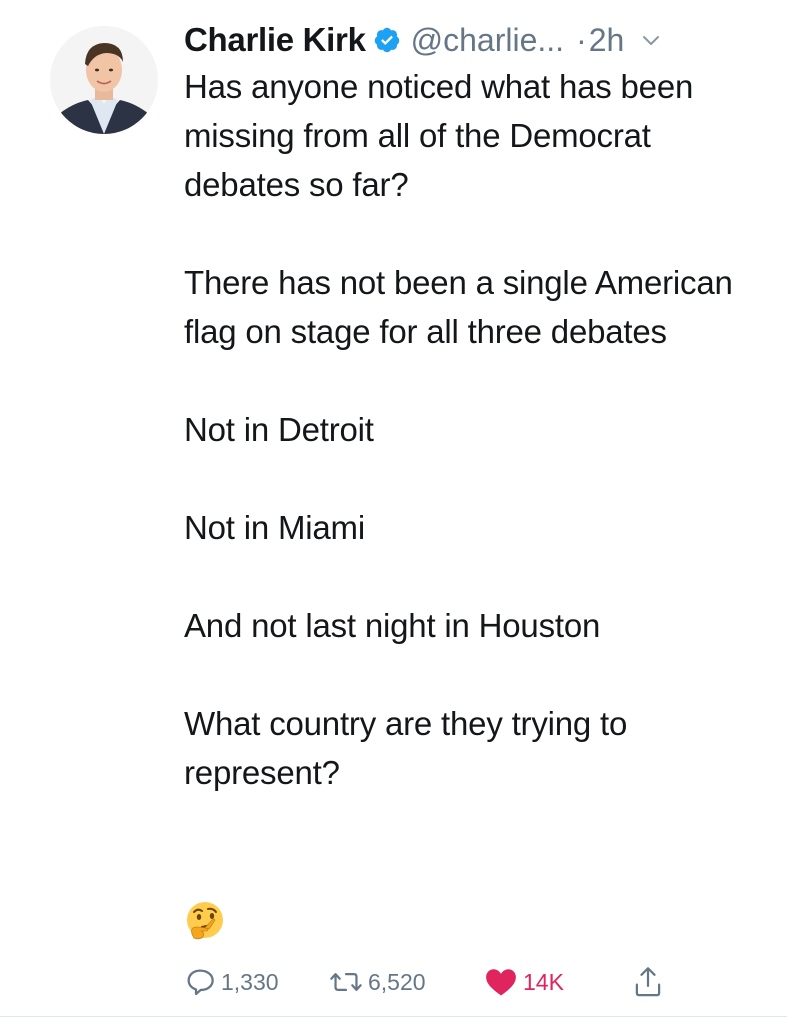 The height and width of the screenshot is (1024, 787). I want to click on tweet-time: 2h, so click(606, 39).